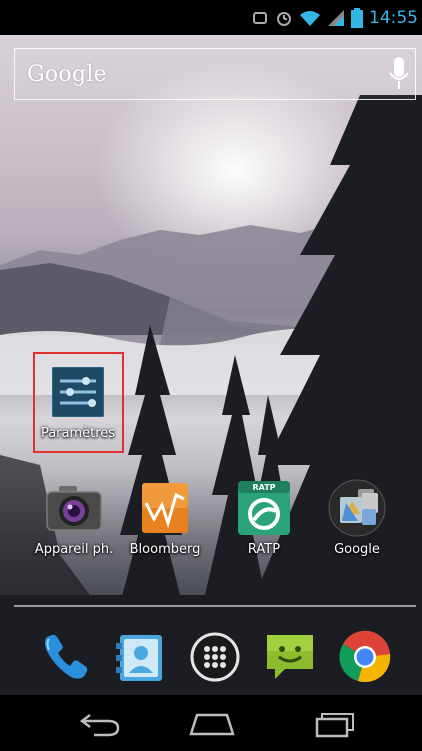 This screenshot has height=751, width=422. Describe the element at coordinates (264, 549) in the screenshot. I see `app-label: RATP` at that location.